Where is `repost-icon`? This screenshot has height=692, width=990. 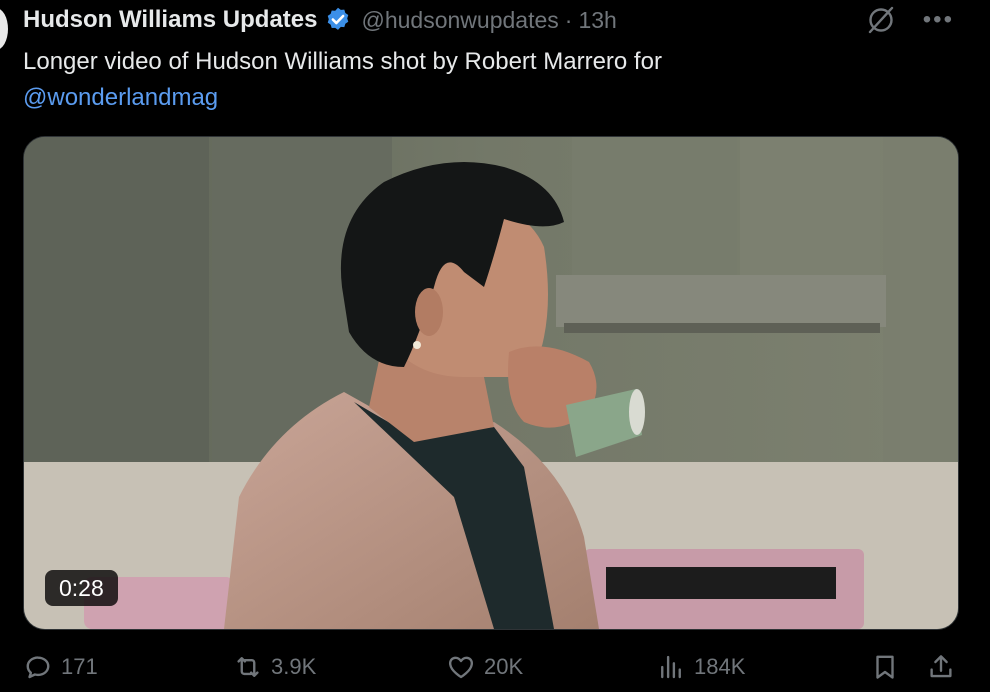 repost-icon is located at coordinates (248, 667).